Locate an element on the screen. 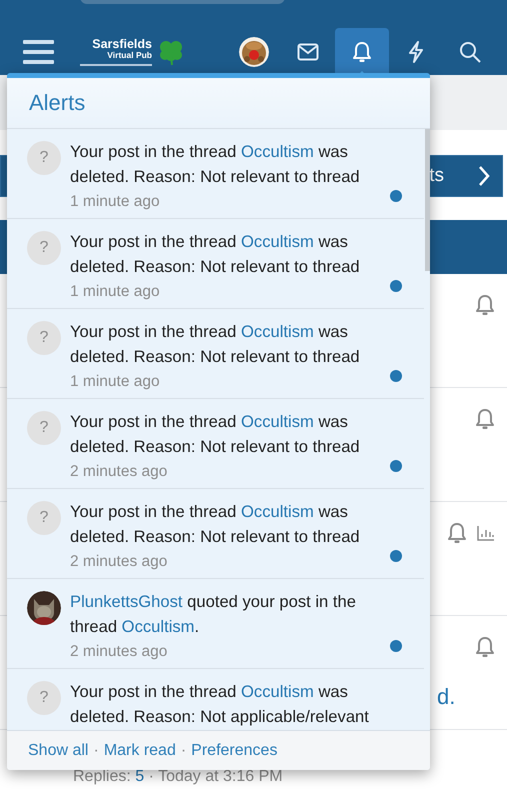 The image size is (507, 800). bar-label: ts is located at coordinates (436, 176).